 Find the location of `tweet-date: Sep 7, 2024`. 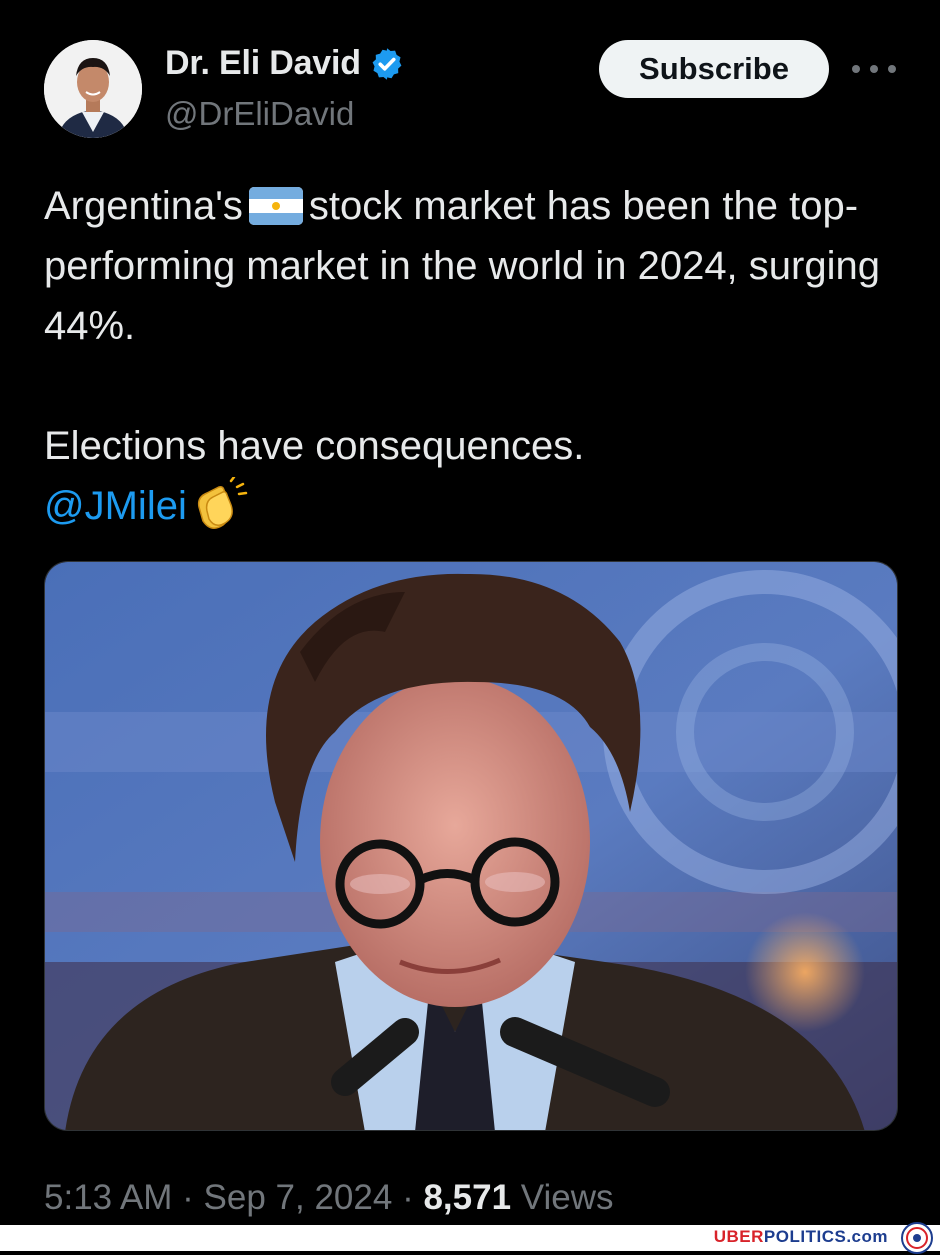

tweet-date: Sep 7, 2024 is located at coordinates (298, 1197).